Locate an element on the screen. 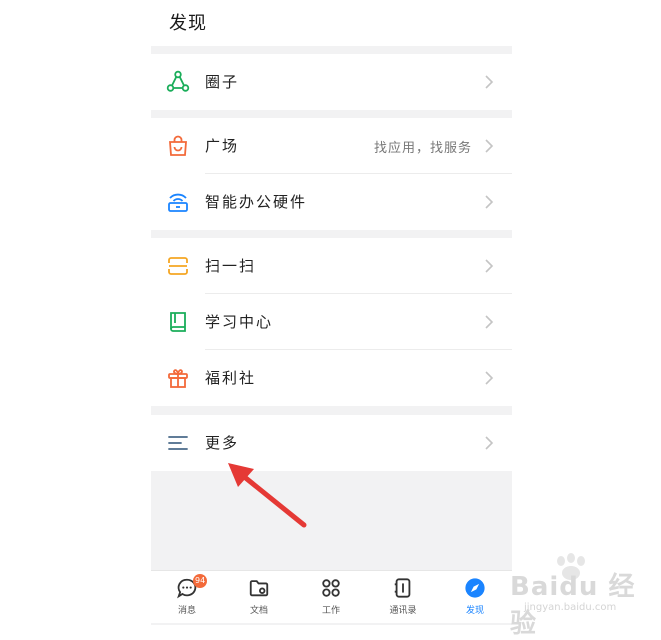  menu-item-smart-hardware: 智能办公硬件 is located at coordinates (331, 202).